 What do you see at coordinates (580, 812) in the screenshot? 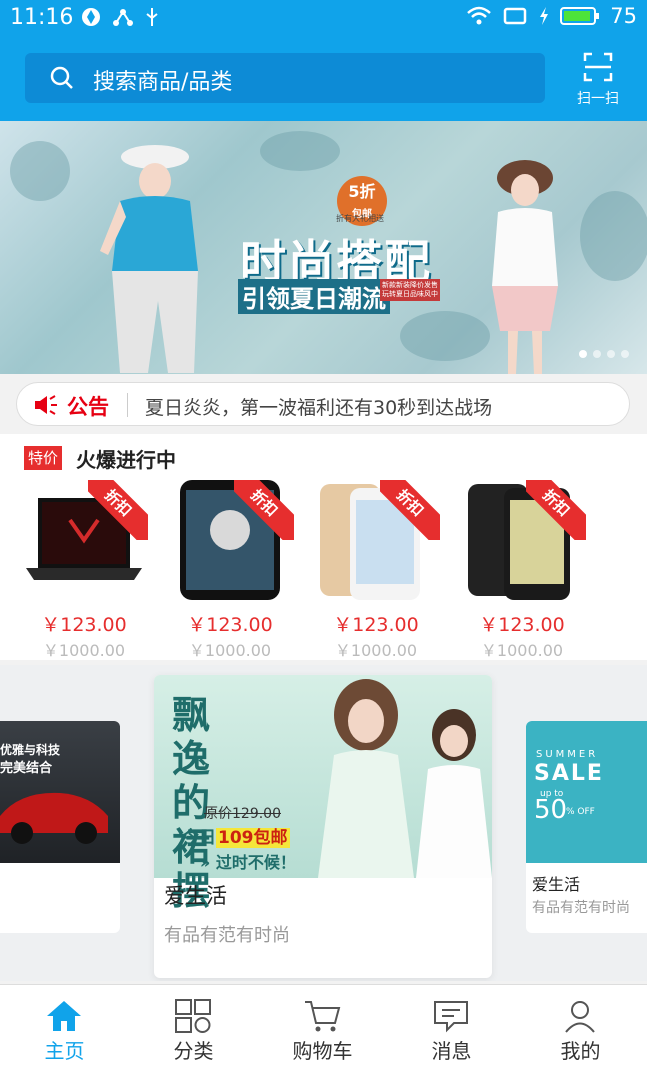
I see `off-text: % OFF` at bounding box center [580, 812].